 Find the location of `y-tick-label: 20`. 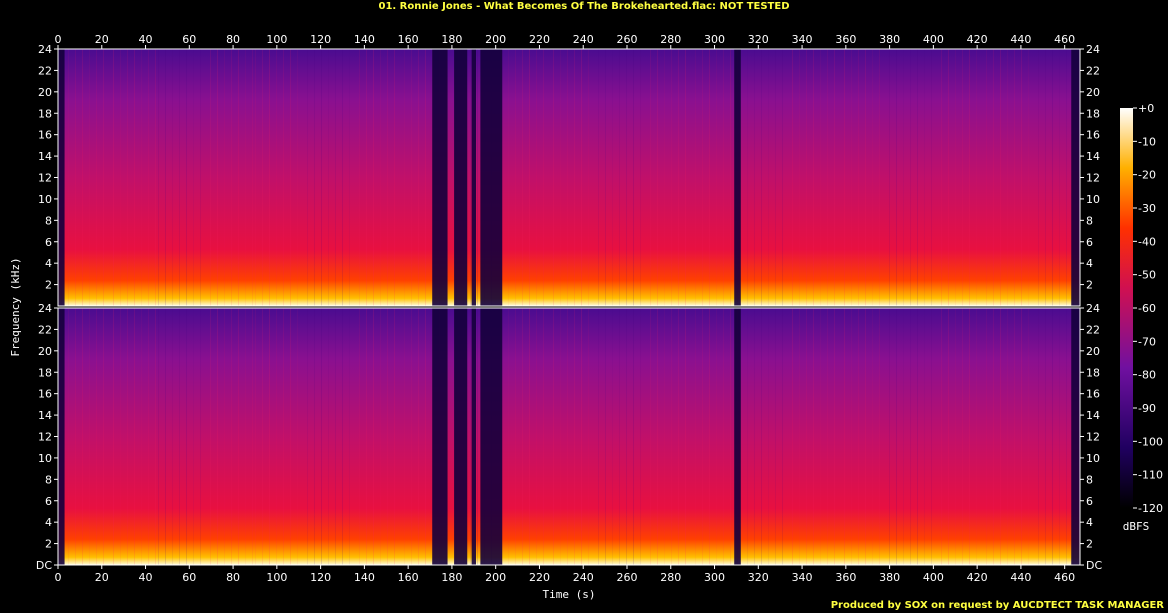

y-tick-label: 20 is located at coordinates (1093, 351).